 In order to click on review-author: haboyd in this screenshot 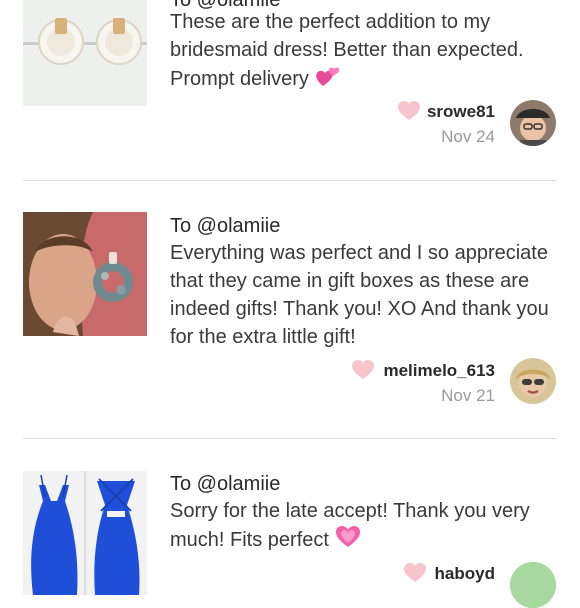, I will do `click(465, 574)`.